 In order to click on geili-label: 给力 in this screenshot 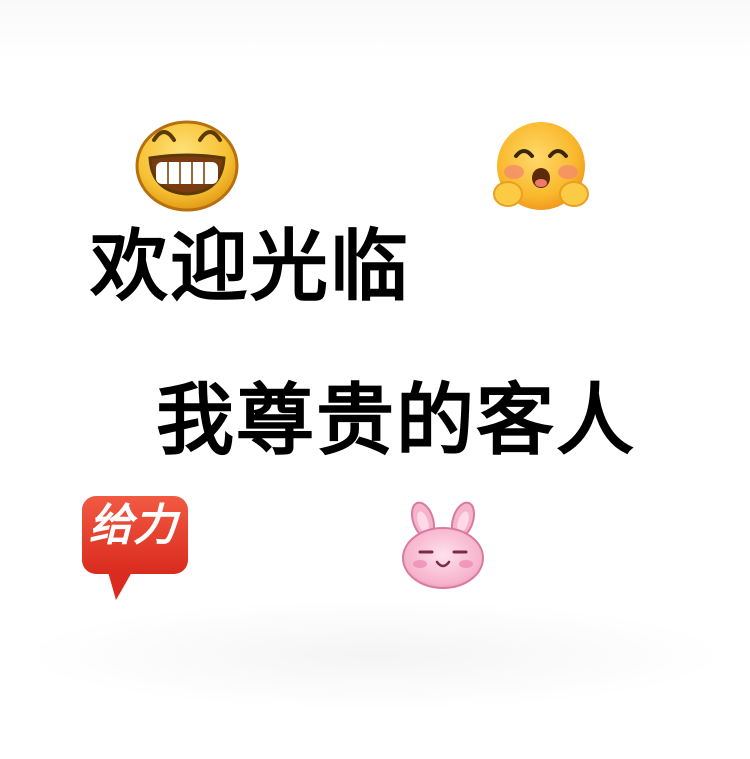, I will do `click(133, 525)`.